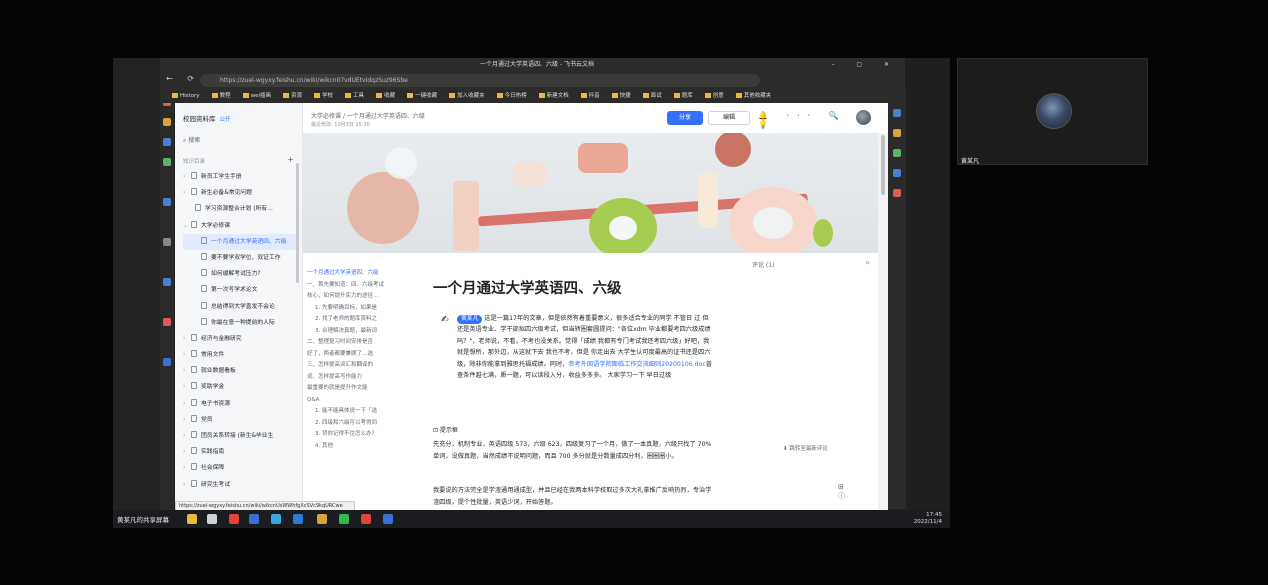 The image size is (1268, 585). Describe the element at coordinates (685, 118) in the screenshot. I see `share-button: 分享` at that location.